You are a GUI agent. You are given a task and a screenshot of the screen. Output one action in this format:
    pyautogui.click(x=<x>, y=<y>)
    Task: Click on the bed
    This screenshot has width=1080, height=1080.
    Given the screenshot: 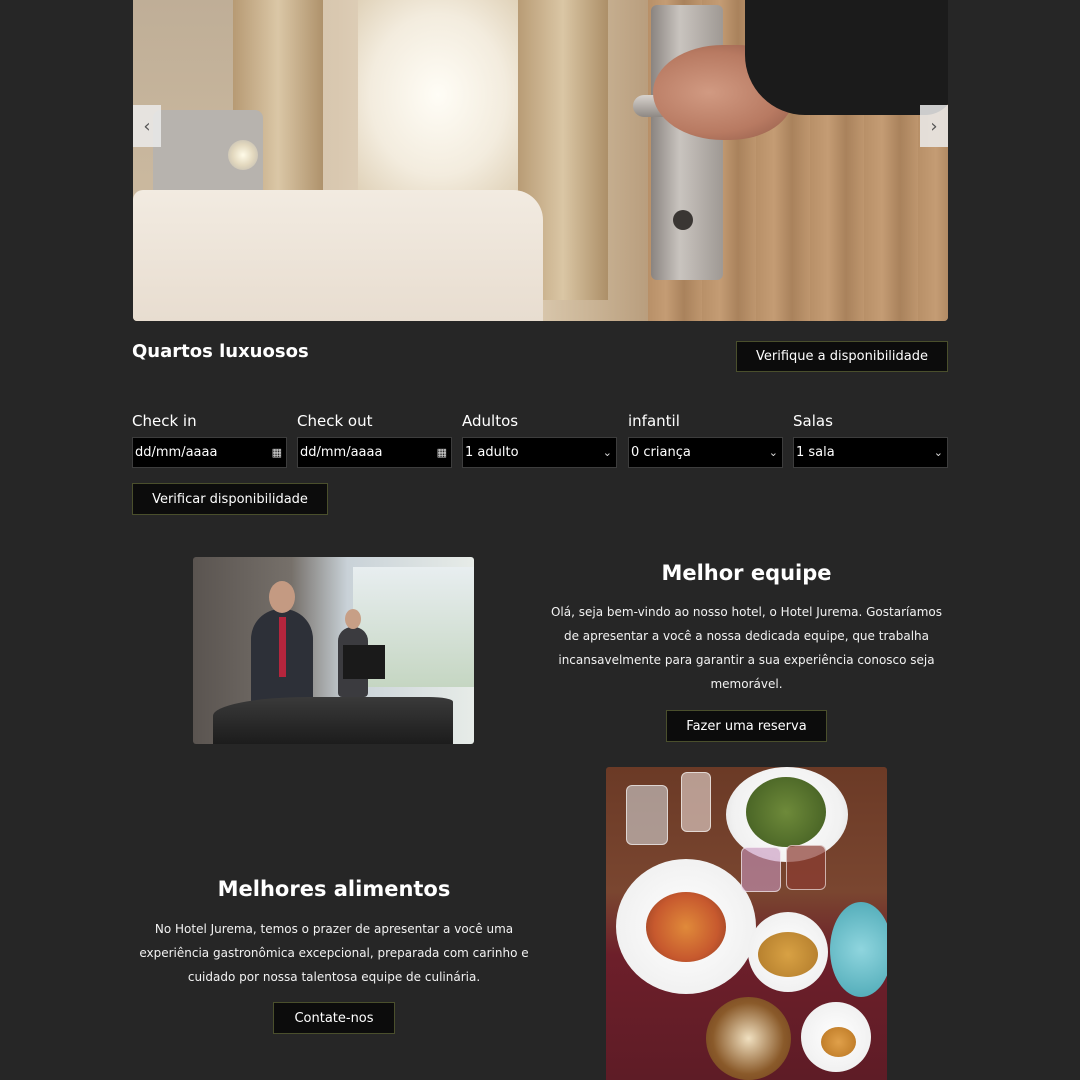 What is the action you would take?
    pyautogui.click(x=338, y=255)
    